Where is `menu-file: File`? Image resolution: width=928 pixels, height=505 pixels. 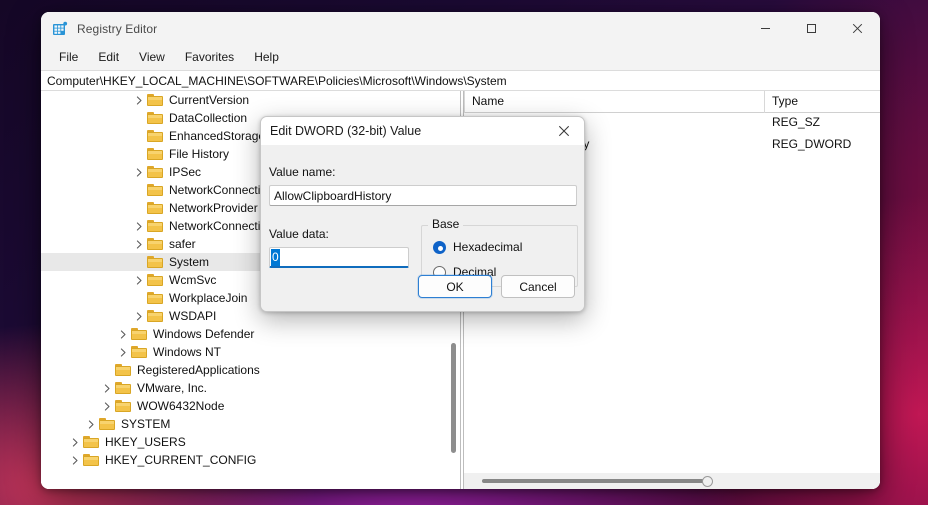
menu-file: File is located at coordinates (68, 57).